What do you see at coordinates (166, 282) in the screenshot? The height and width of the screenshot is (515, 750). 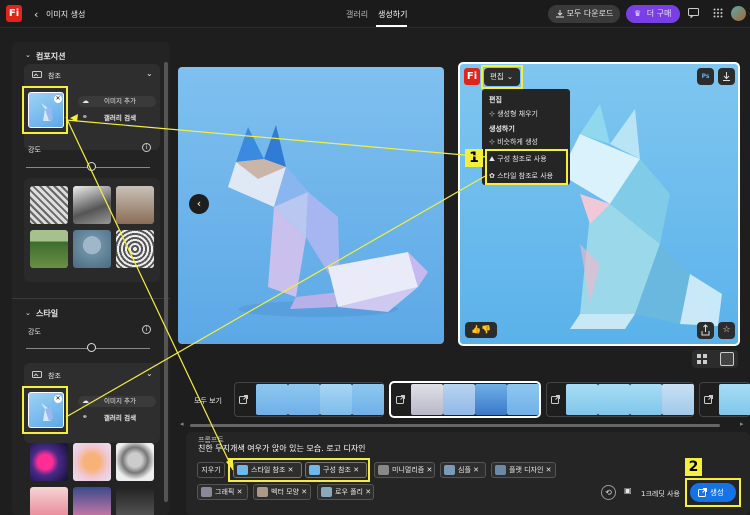 I see `sidebar-scrollbar` at bounding box center [166, 282].